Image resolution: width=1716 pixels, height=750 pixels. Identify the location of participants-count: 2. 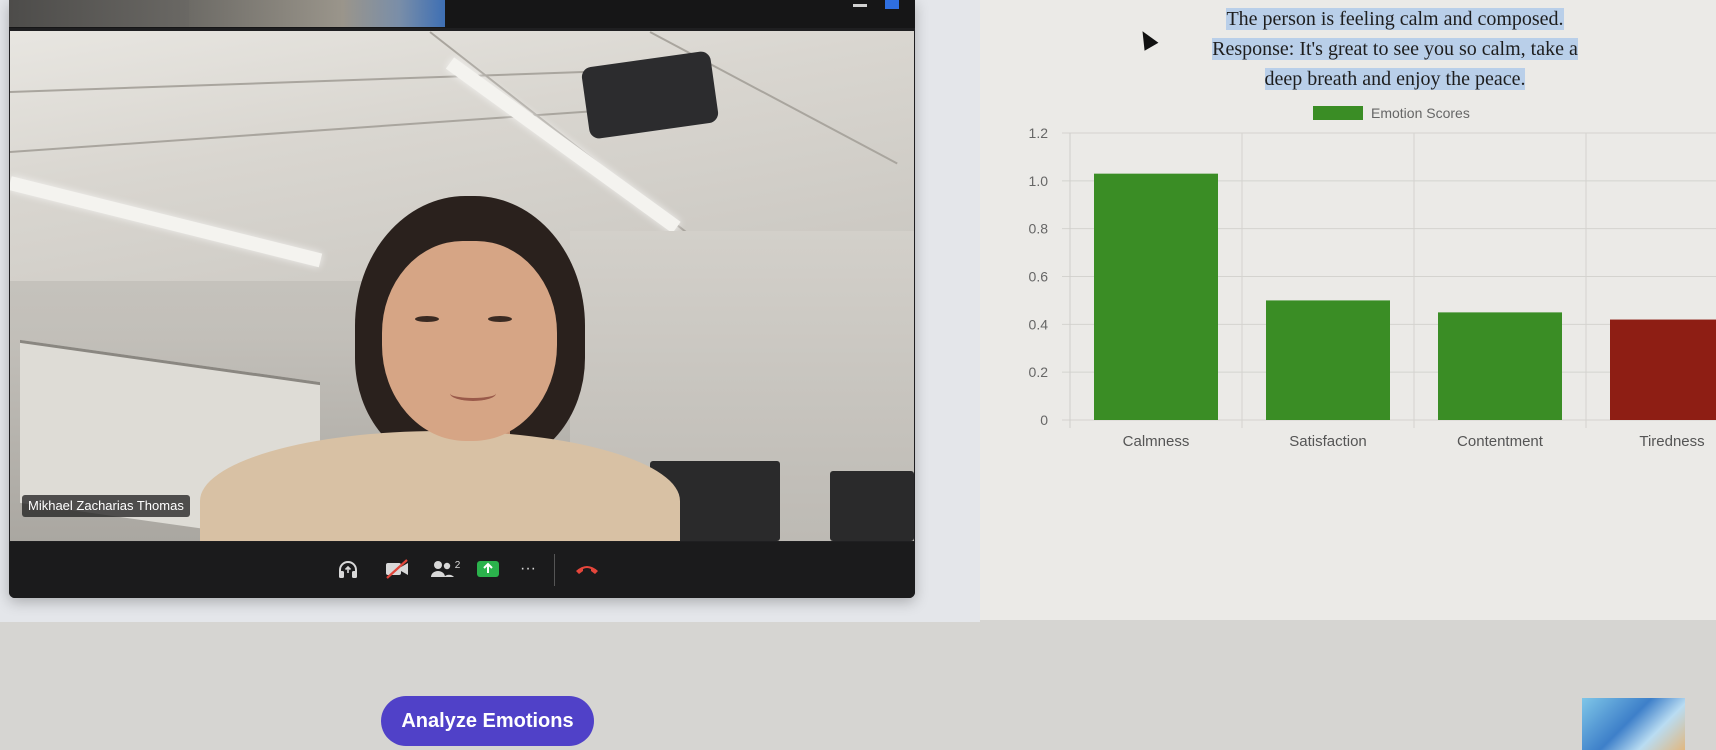
(457, 565).